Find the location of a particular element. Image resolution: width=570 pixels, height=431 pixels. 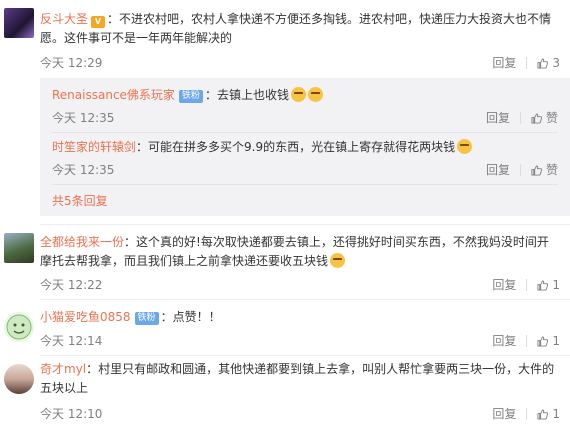

reply-username-link: 时笙家的轩辕剑 is located at coordinates (94, 147).